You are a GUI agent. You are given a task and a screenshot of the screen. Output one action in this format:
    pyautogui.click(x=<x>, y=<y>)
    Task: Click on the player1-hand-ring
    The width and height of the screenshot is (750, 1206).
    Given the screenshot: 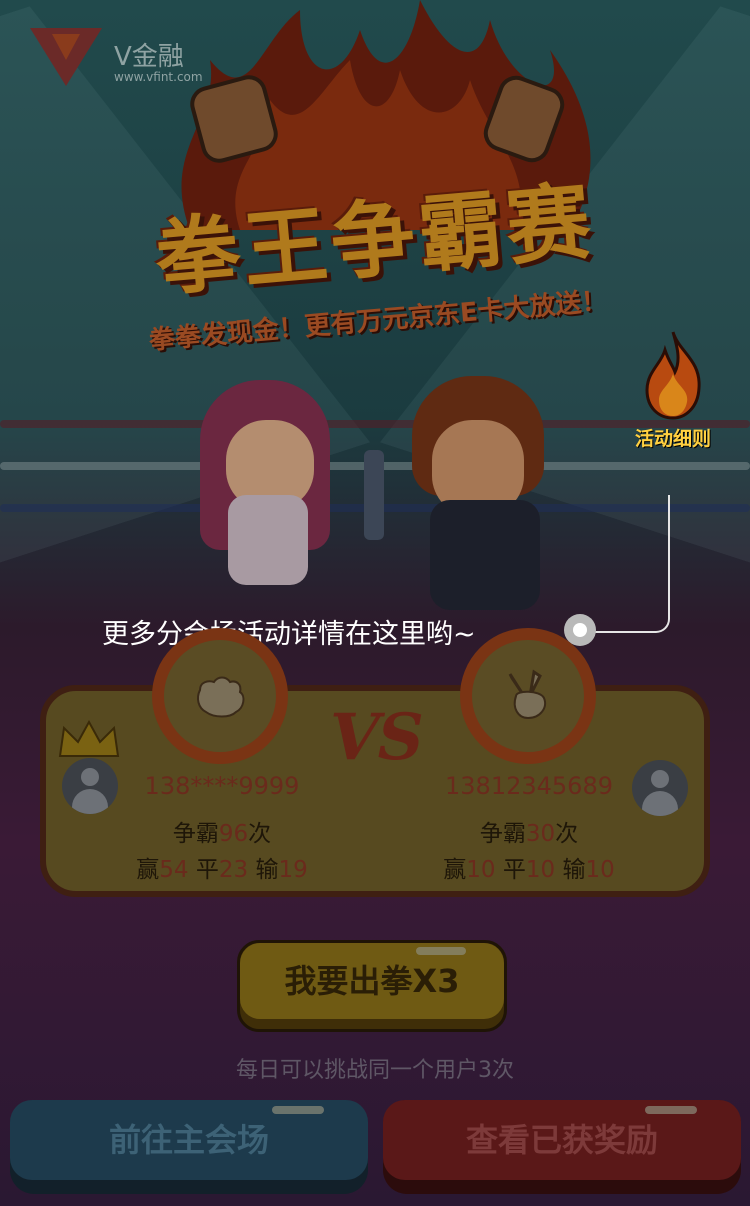 What is the action you would take?
    pyautogui.click(x=220, y=696)
    